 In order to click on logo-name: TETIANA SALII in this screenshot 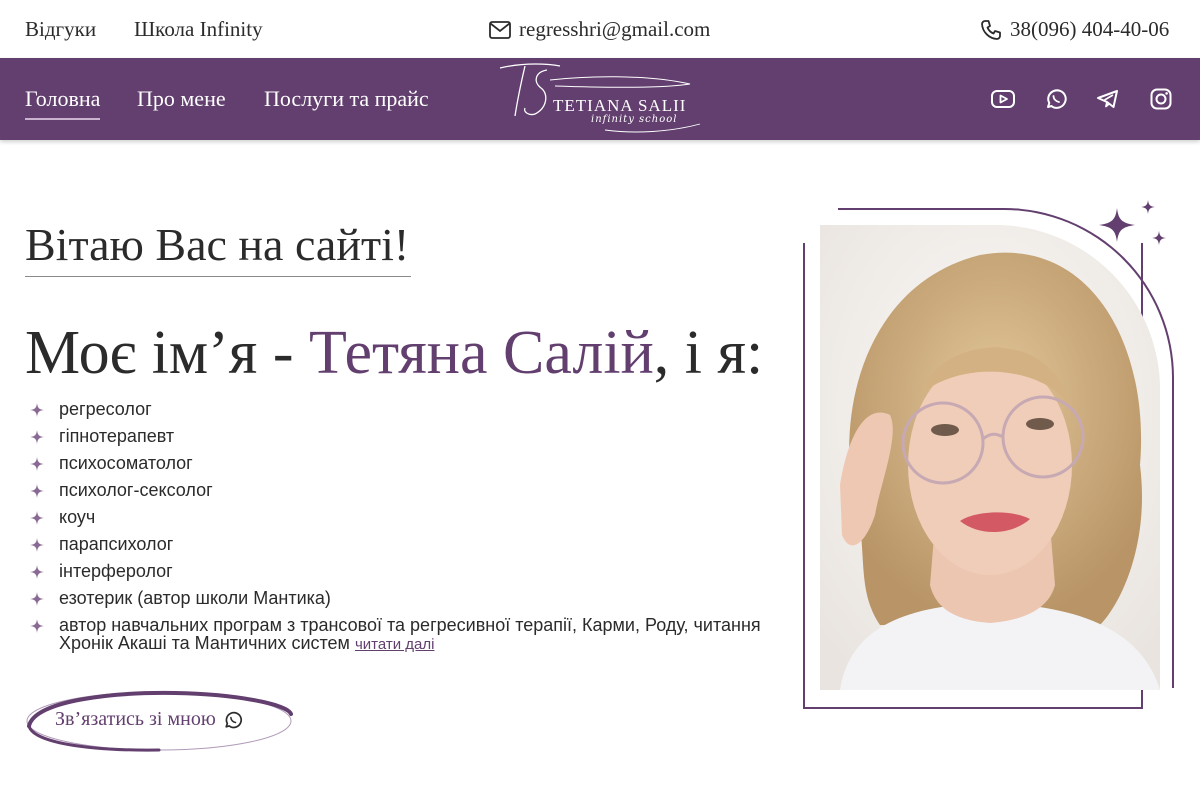, I will do `click(620, 105)`.